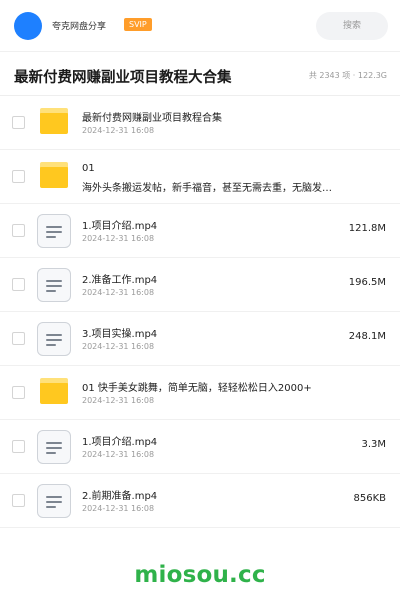  I want to click on file-row: 最新付费网赚副业项目教程合集 2024-12-31 16:08, so click(200, 123).